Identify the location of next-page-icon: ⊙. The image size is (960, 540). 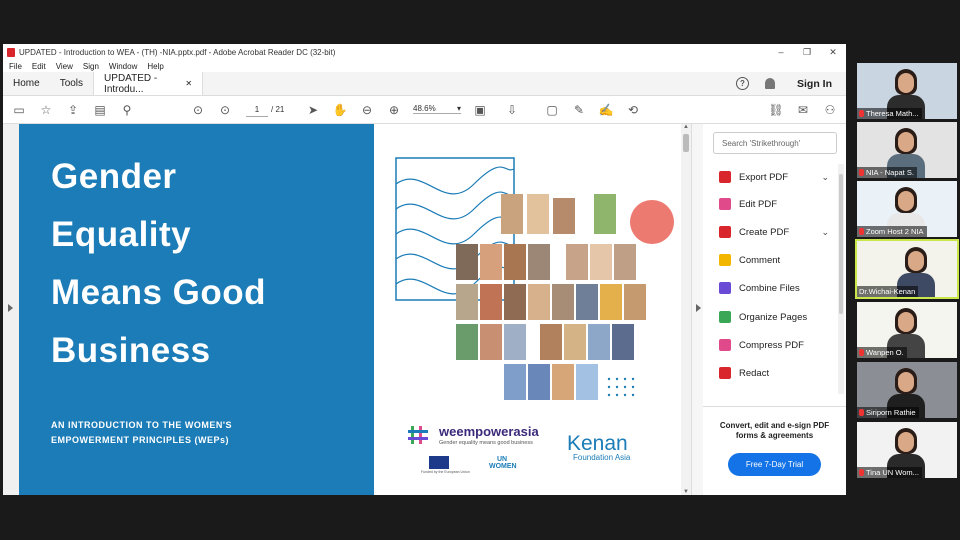
(225, 110).